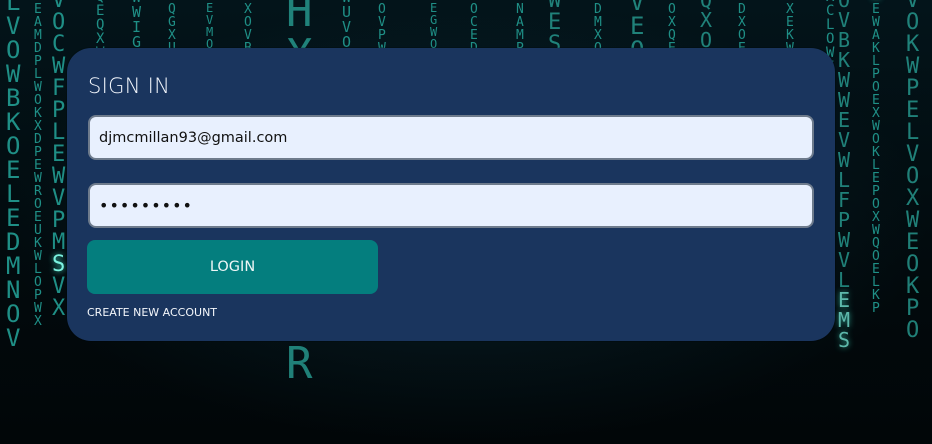 This screenshot has width=932, height=444. What do you see at coordinates (129, 86) in the screenshot?
I see `sign-in-title: SIGN IN` at bounding box center [129, 86].